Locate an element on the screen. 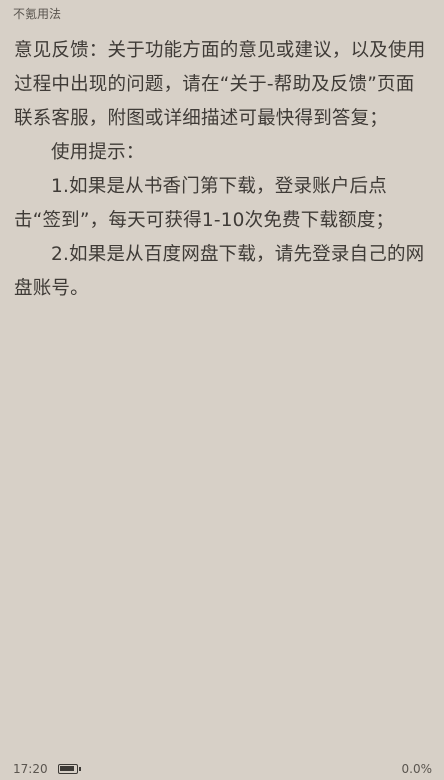 This screenshot has width=444, height=780. battery-icon is located at coordinates (69, 769).